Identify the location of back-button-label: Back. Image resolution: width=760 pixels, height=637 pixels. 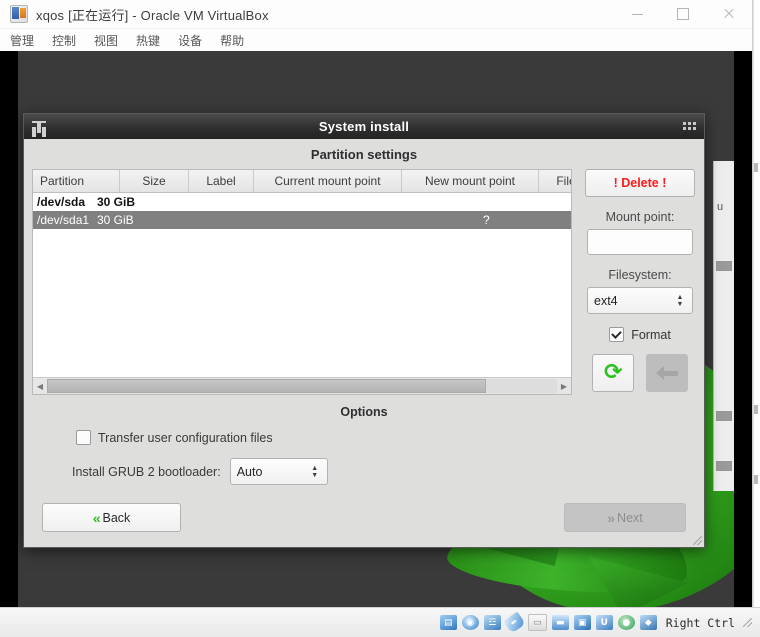
(116, 517).